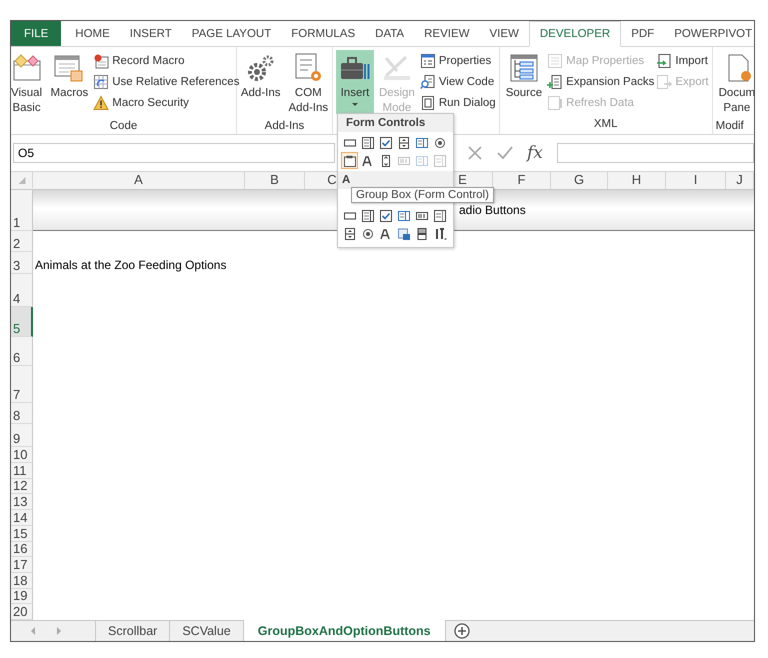 Image resolution: width=768 pixels, height=658 pixels. Describe the element at coordinates (22, 210) in the screenshot. I see `row-header: 1` at that location.